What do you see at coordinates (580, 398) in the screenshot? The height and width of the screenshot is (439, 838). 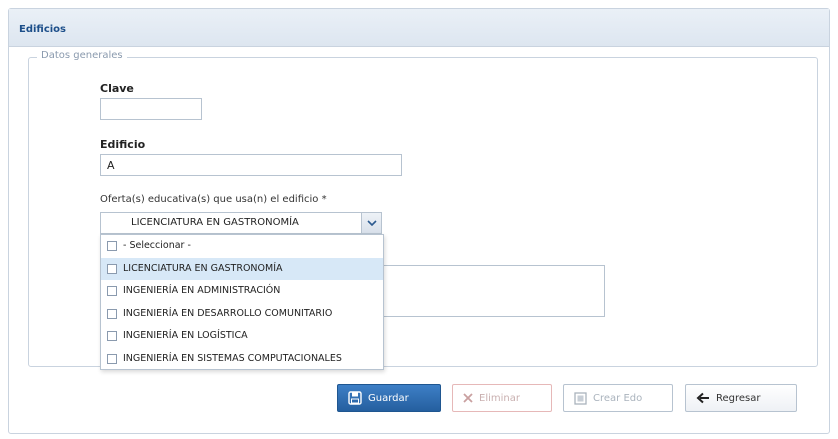 I see `window-icon` at bounding box center [580, 398].